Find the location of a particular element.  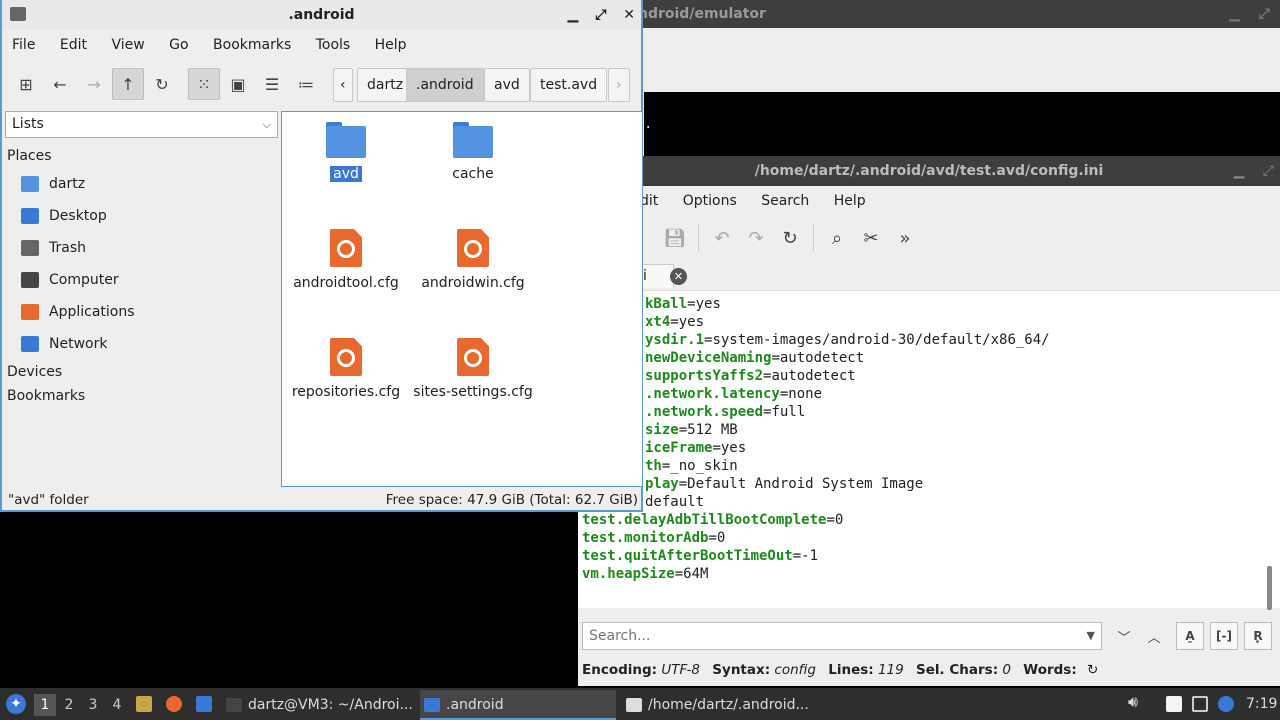

menu-view: View is located at coordinates (127, 45).